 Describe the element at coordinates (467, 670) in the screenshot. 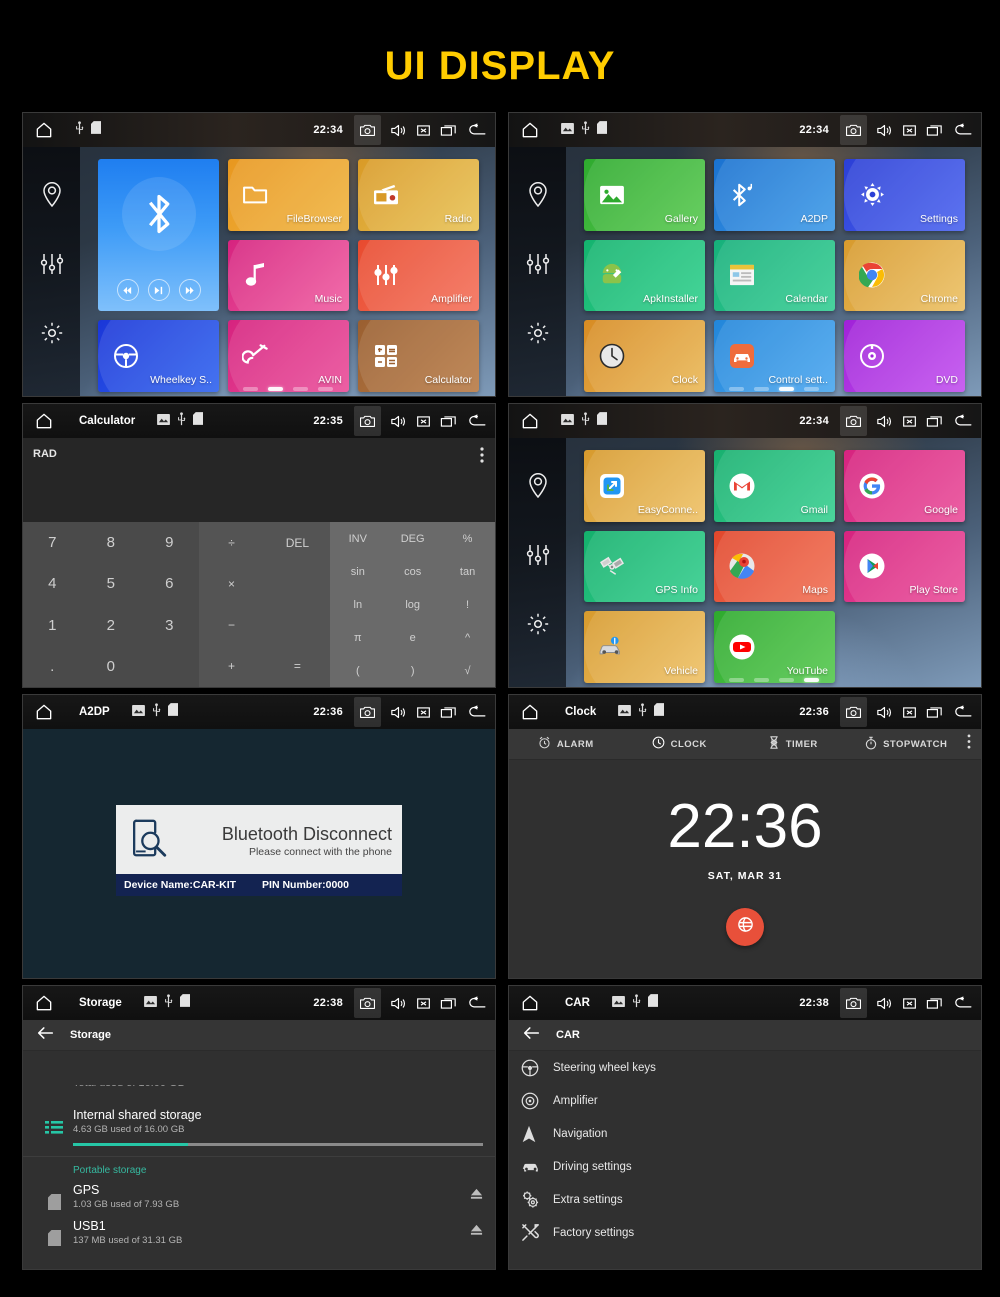

I see `calc-key-sqrt: √` at that location.